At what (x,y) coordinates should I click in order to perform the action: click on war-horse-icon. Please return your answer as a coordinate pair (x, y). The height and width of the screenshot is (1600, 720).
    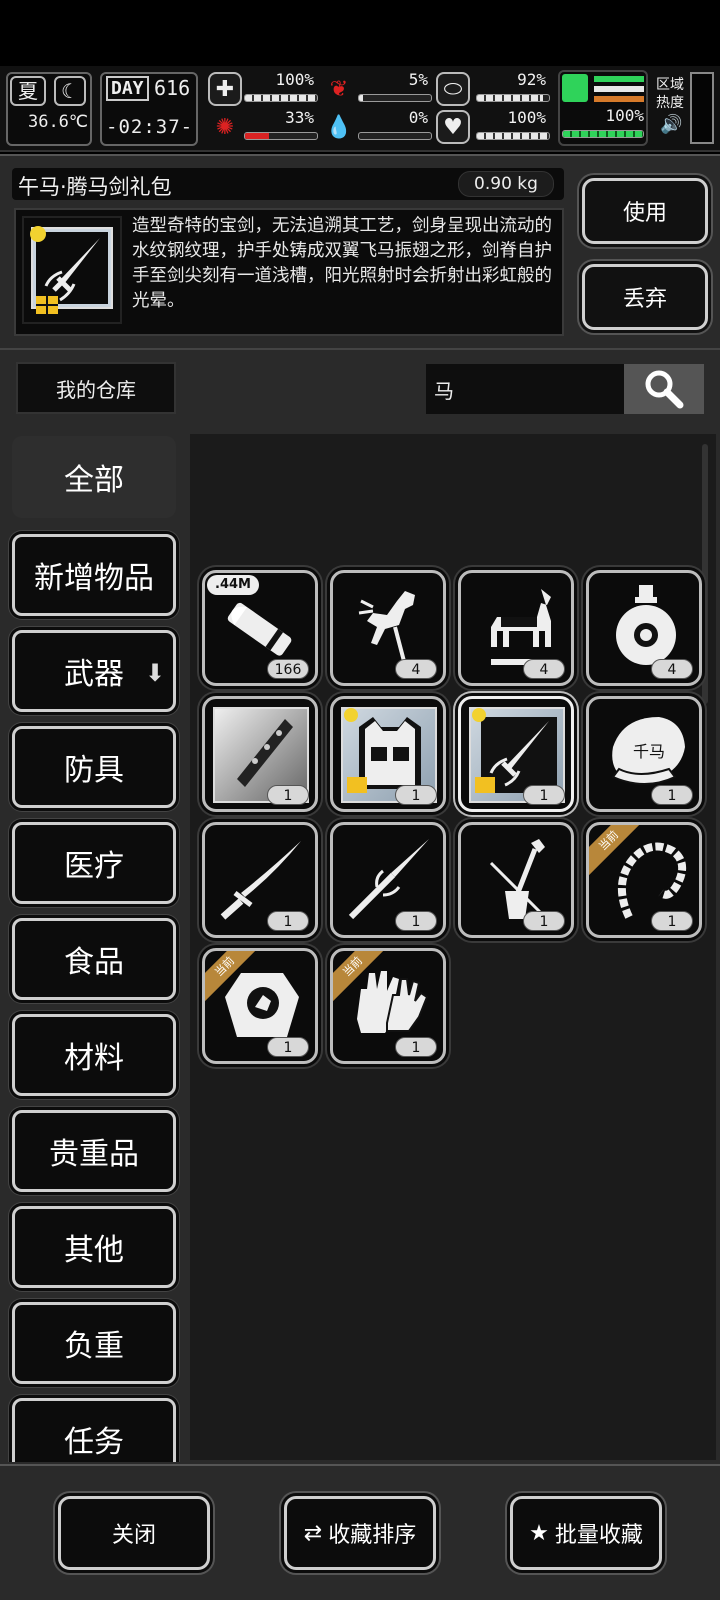
    Looking at the image, I should click on (521, 627).